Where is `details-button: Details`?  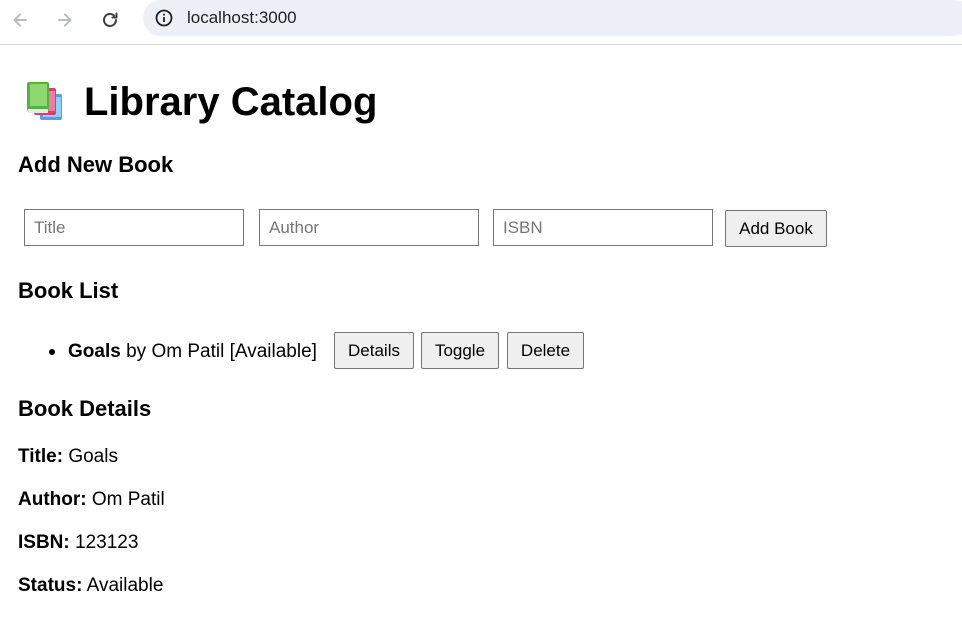
details-button: Details is located at coordinates (374, 350).